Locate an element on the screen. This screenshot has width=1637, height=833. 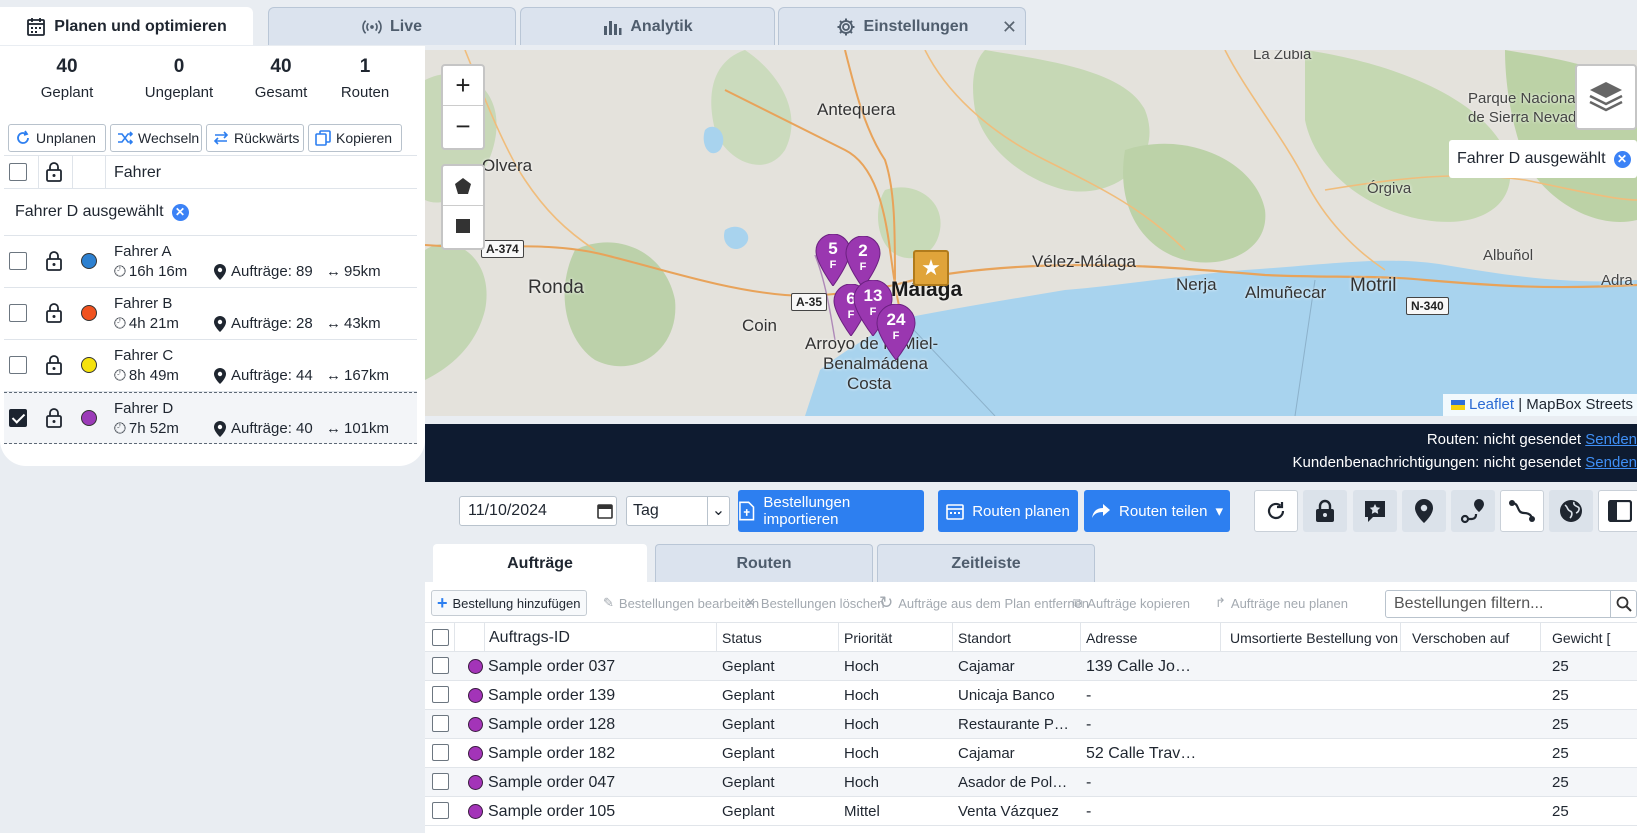
lock-button is located at coordinates (1325, 511).